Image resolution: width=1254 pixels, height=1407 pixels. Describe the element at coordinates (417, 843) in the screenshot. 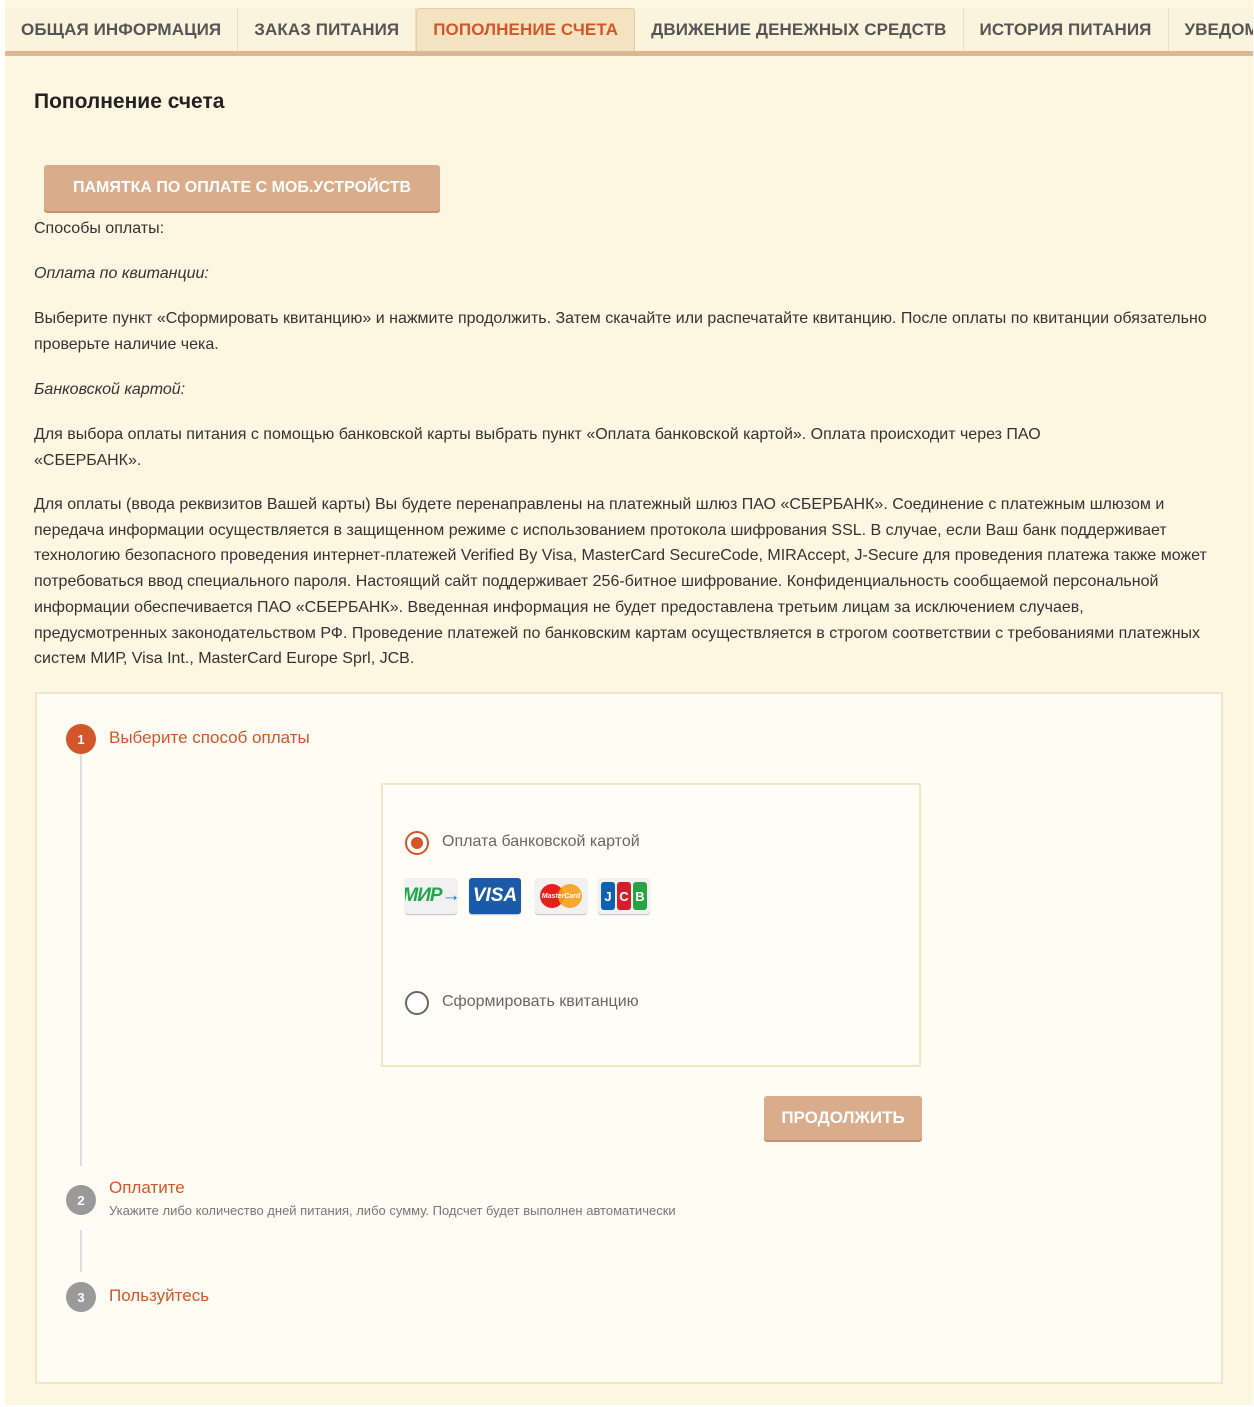

I see `card-payment-radio` at that location.